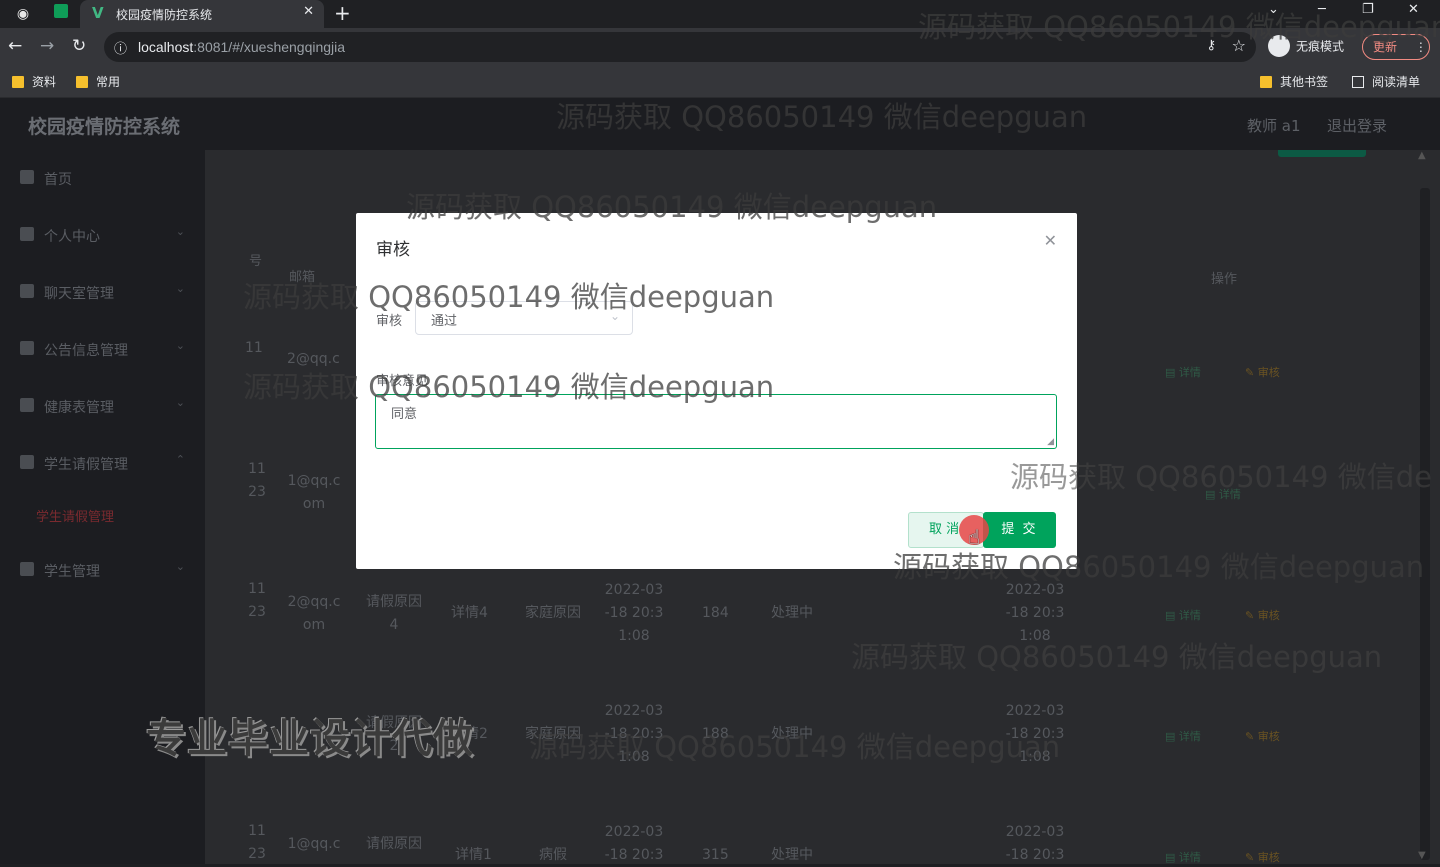 This screenshot has height=867, width=1440. What do you see at coordinates (1322, 153) in the screenshot?
I see `toolbar-button-partial` at bounding box center [1322, 153].